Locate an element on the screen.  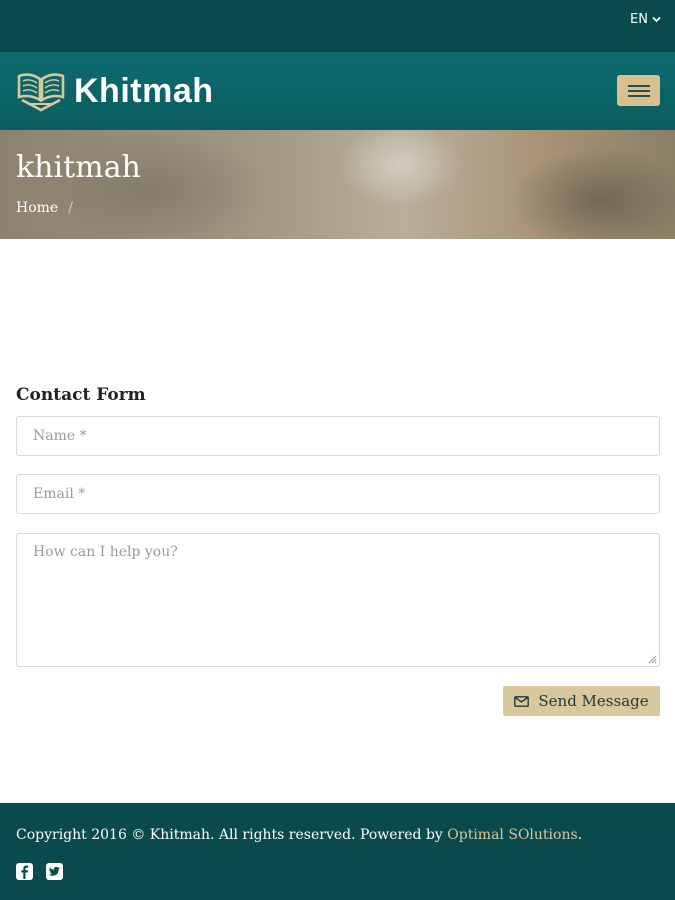
hamburger-menu-button is located at coordinates (638, 90).